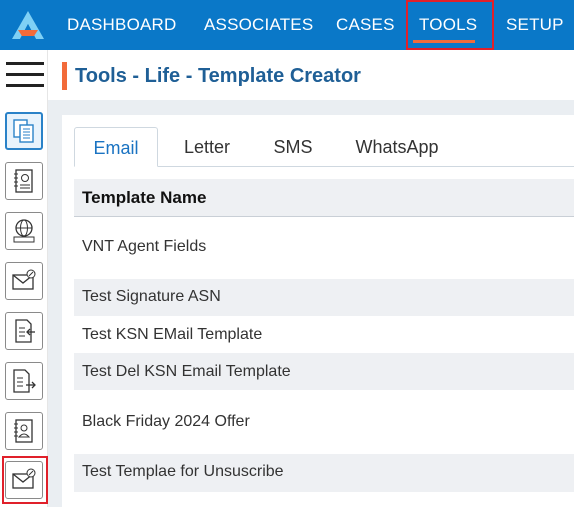 The image size is (574, 507). Describe the element at coordinates (324, 198) in the screenshot. I see `table-header: Template Name` at that location.